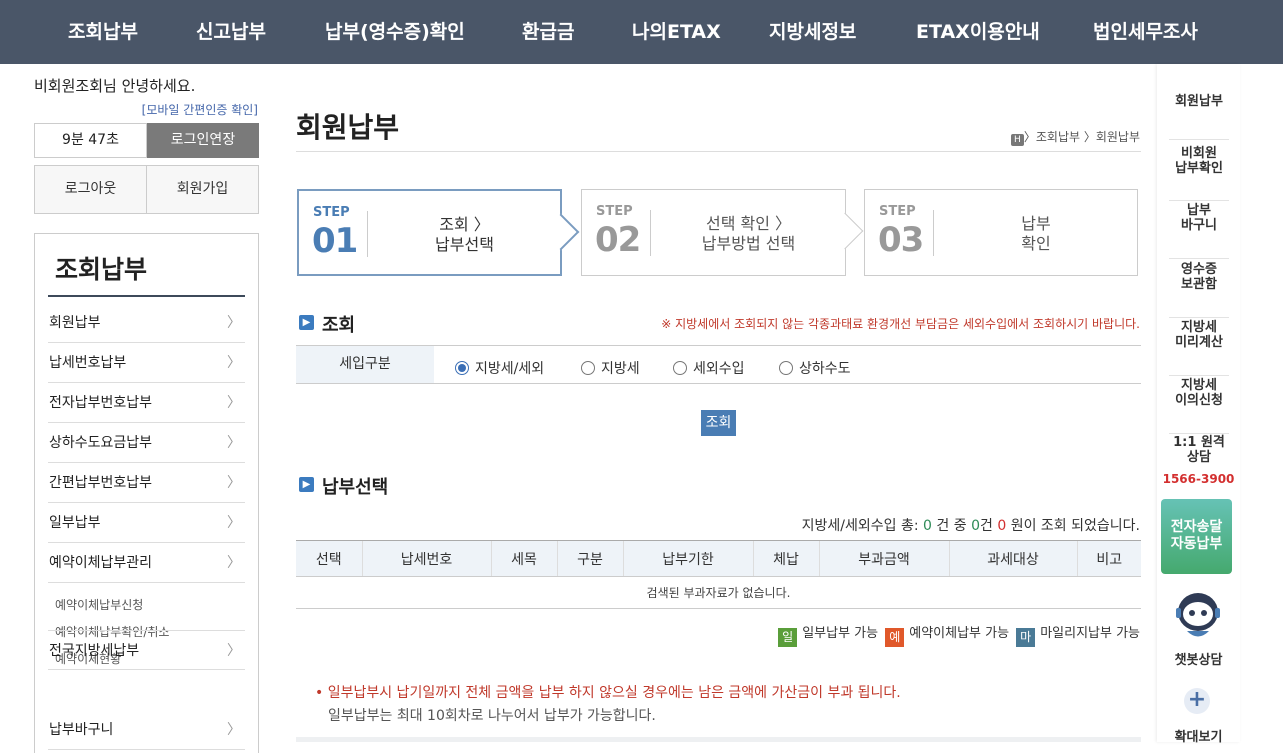  I want to click on quick-label: 납부 바구니, so click(1199, 218).